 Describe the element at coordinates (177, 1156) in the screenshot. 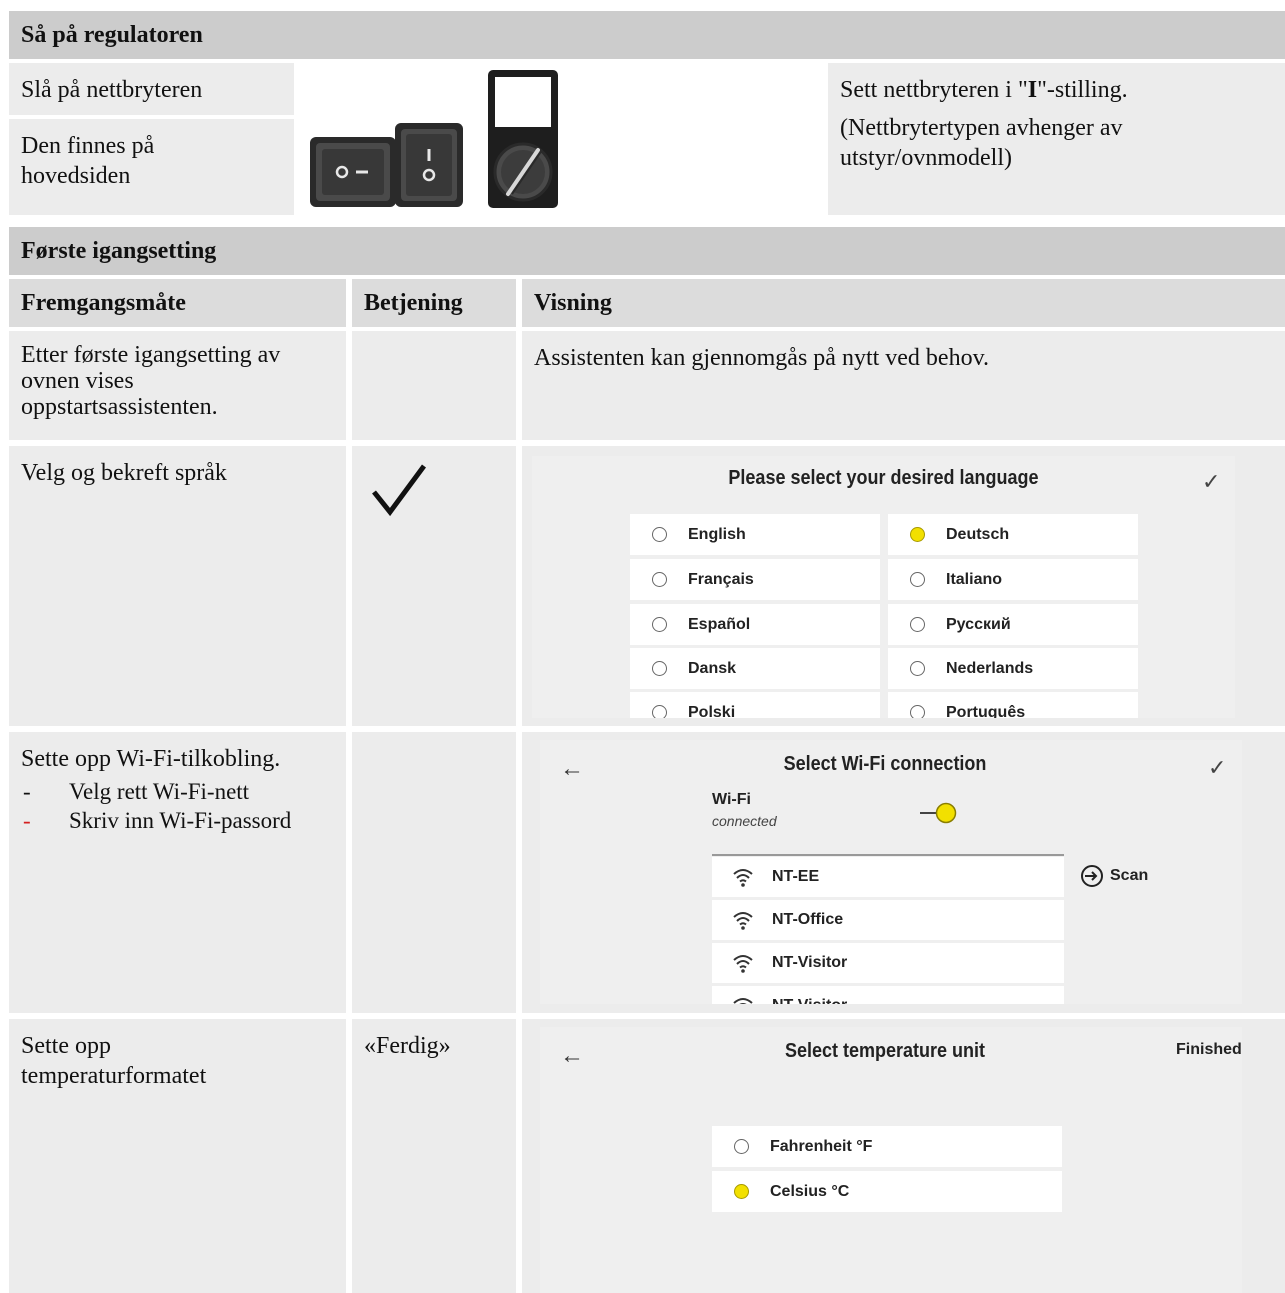

I see `procedure-temperature: Sette opp temperaturformatet` at that location.